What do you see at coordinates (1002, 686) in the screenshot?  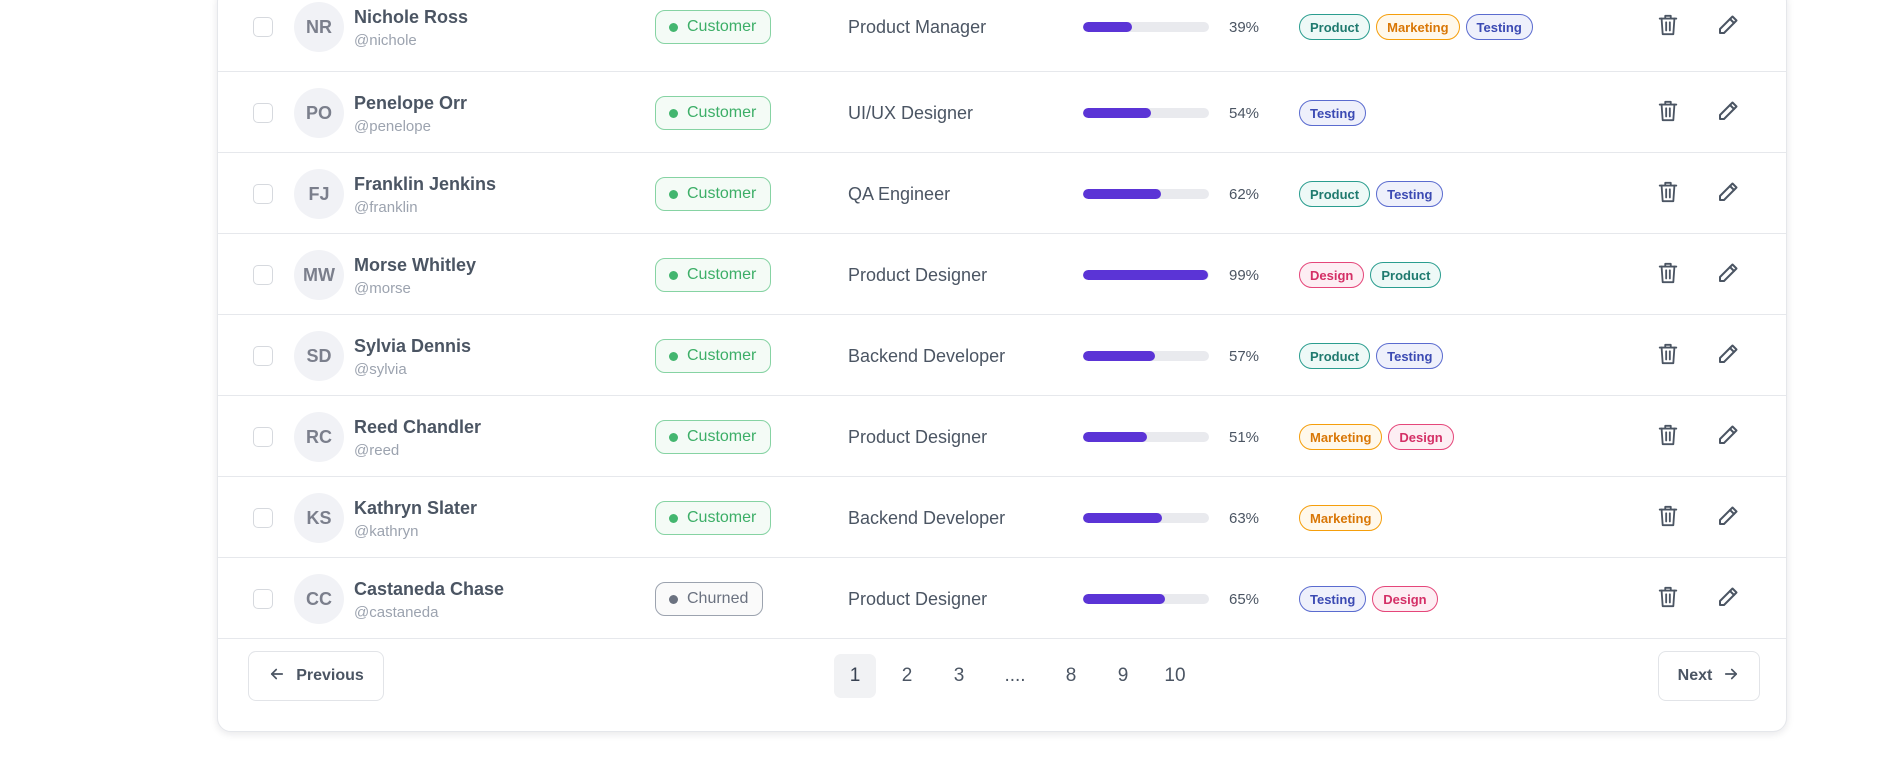 I see `pagination: Previous 1 2 3.... 8 9 10 Next` at bounding box center [1002, 686].